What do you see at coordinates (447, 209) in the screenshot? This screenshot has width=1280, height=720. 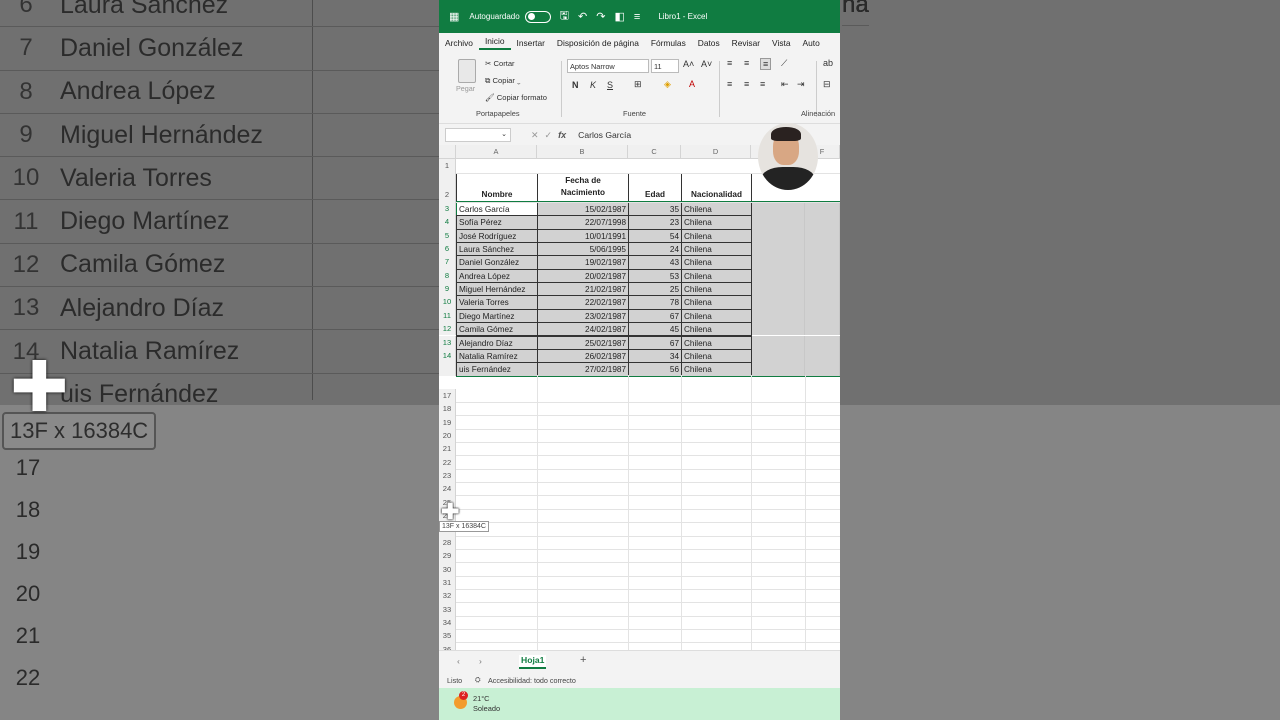 I see `row-header: 3` at bounding box center [447, 209].